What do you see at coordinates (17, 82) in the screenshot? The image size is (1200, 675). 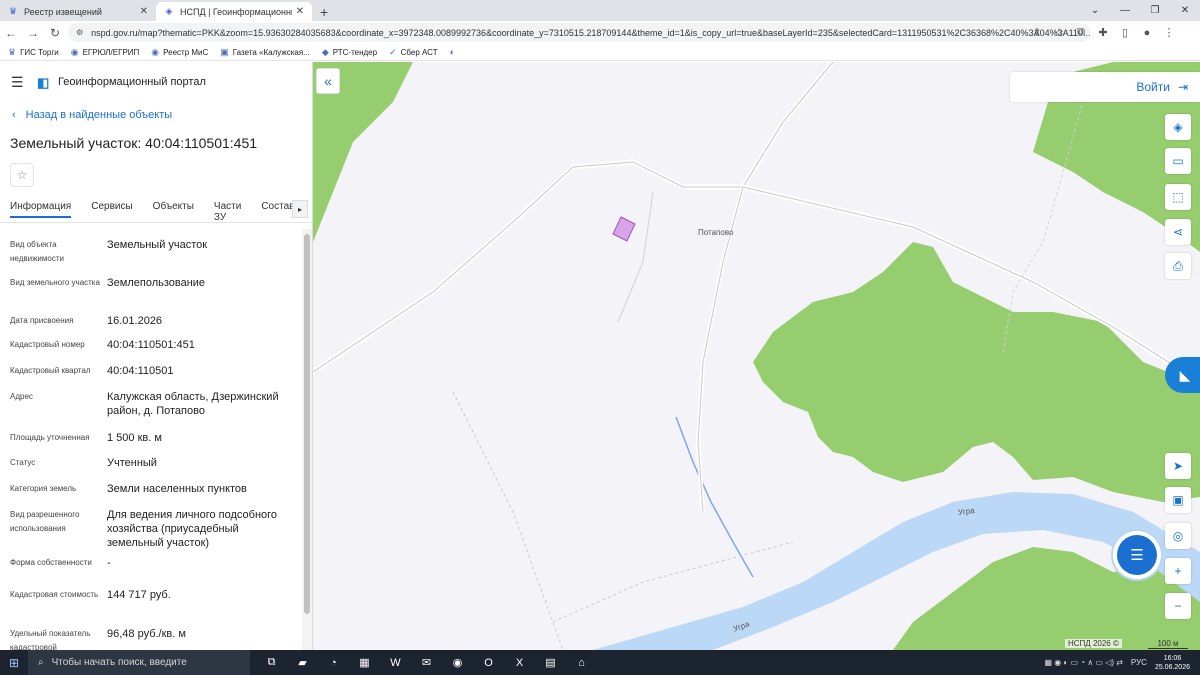 I see `hamburger-menu-icon: ☰` at bounding box center [17, 82].